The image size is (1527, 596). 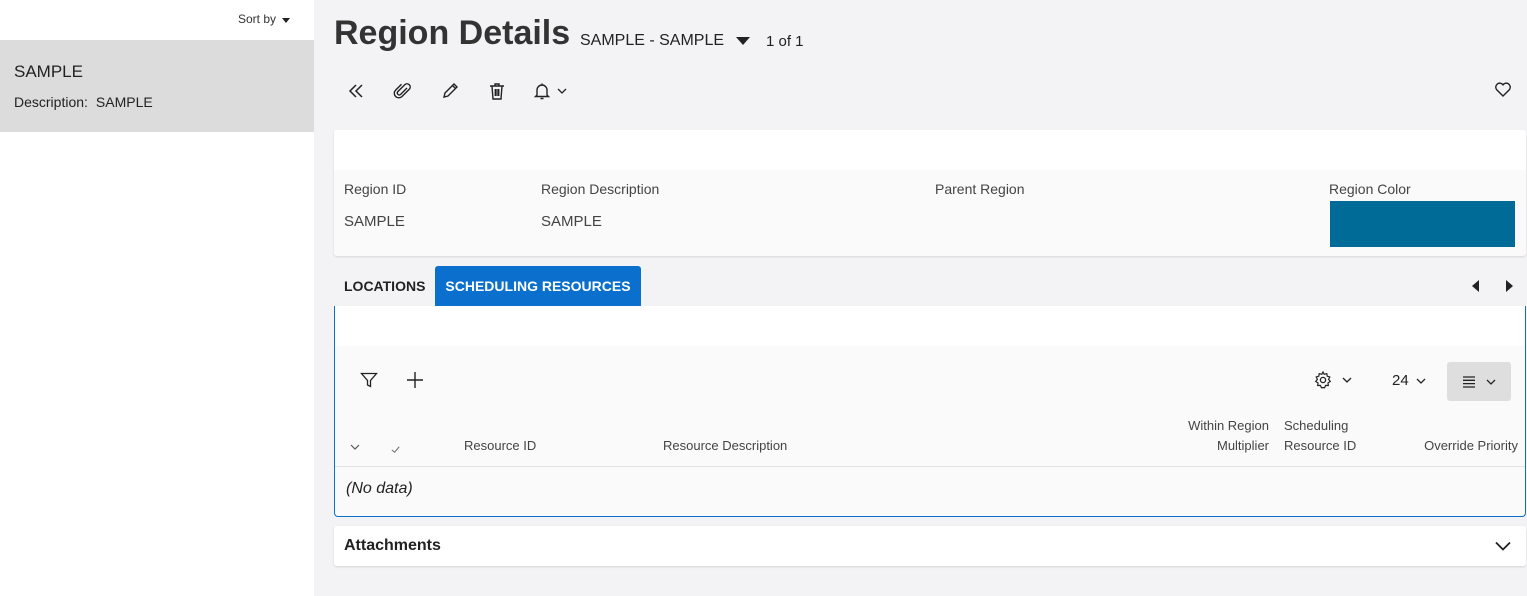 What do you see at coordinates (542, 91) in the screenshot?
I see `bell-icon` at bounding box center [542, 91].